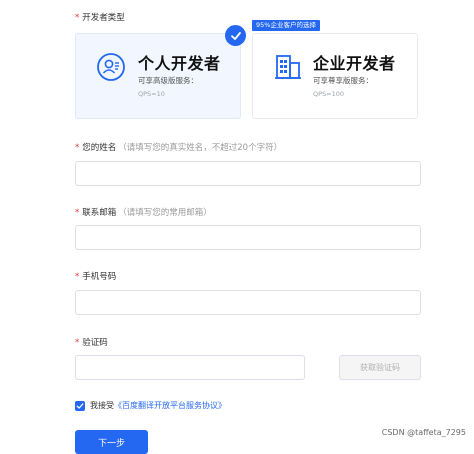 Image resolution: width=474 pixels, height=454 pixels. I want to click on agreement-text: 我接受《百度翻译开放平台服务协议》, so click(158, 405).